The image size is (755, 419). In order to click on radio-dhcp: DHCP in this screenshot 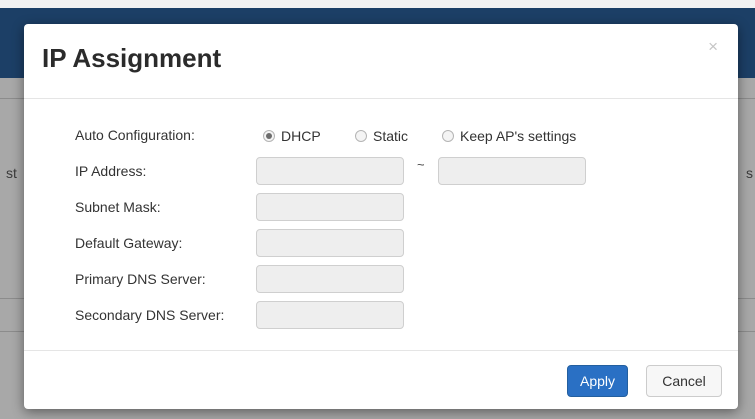, I will do `click(292, 136)`.